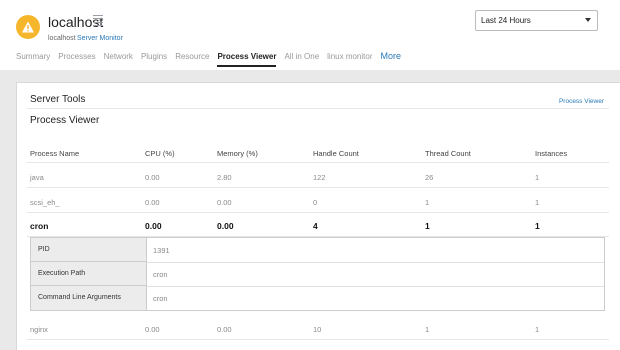 This screenshot has height=350, width=620. I want to click on cell-handle-count: 0, so click(315, 202).